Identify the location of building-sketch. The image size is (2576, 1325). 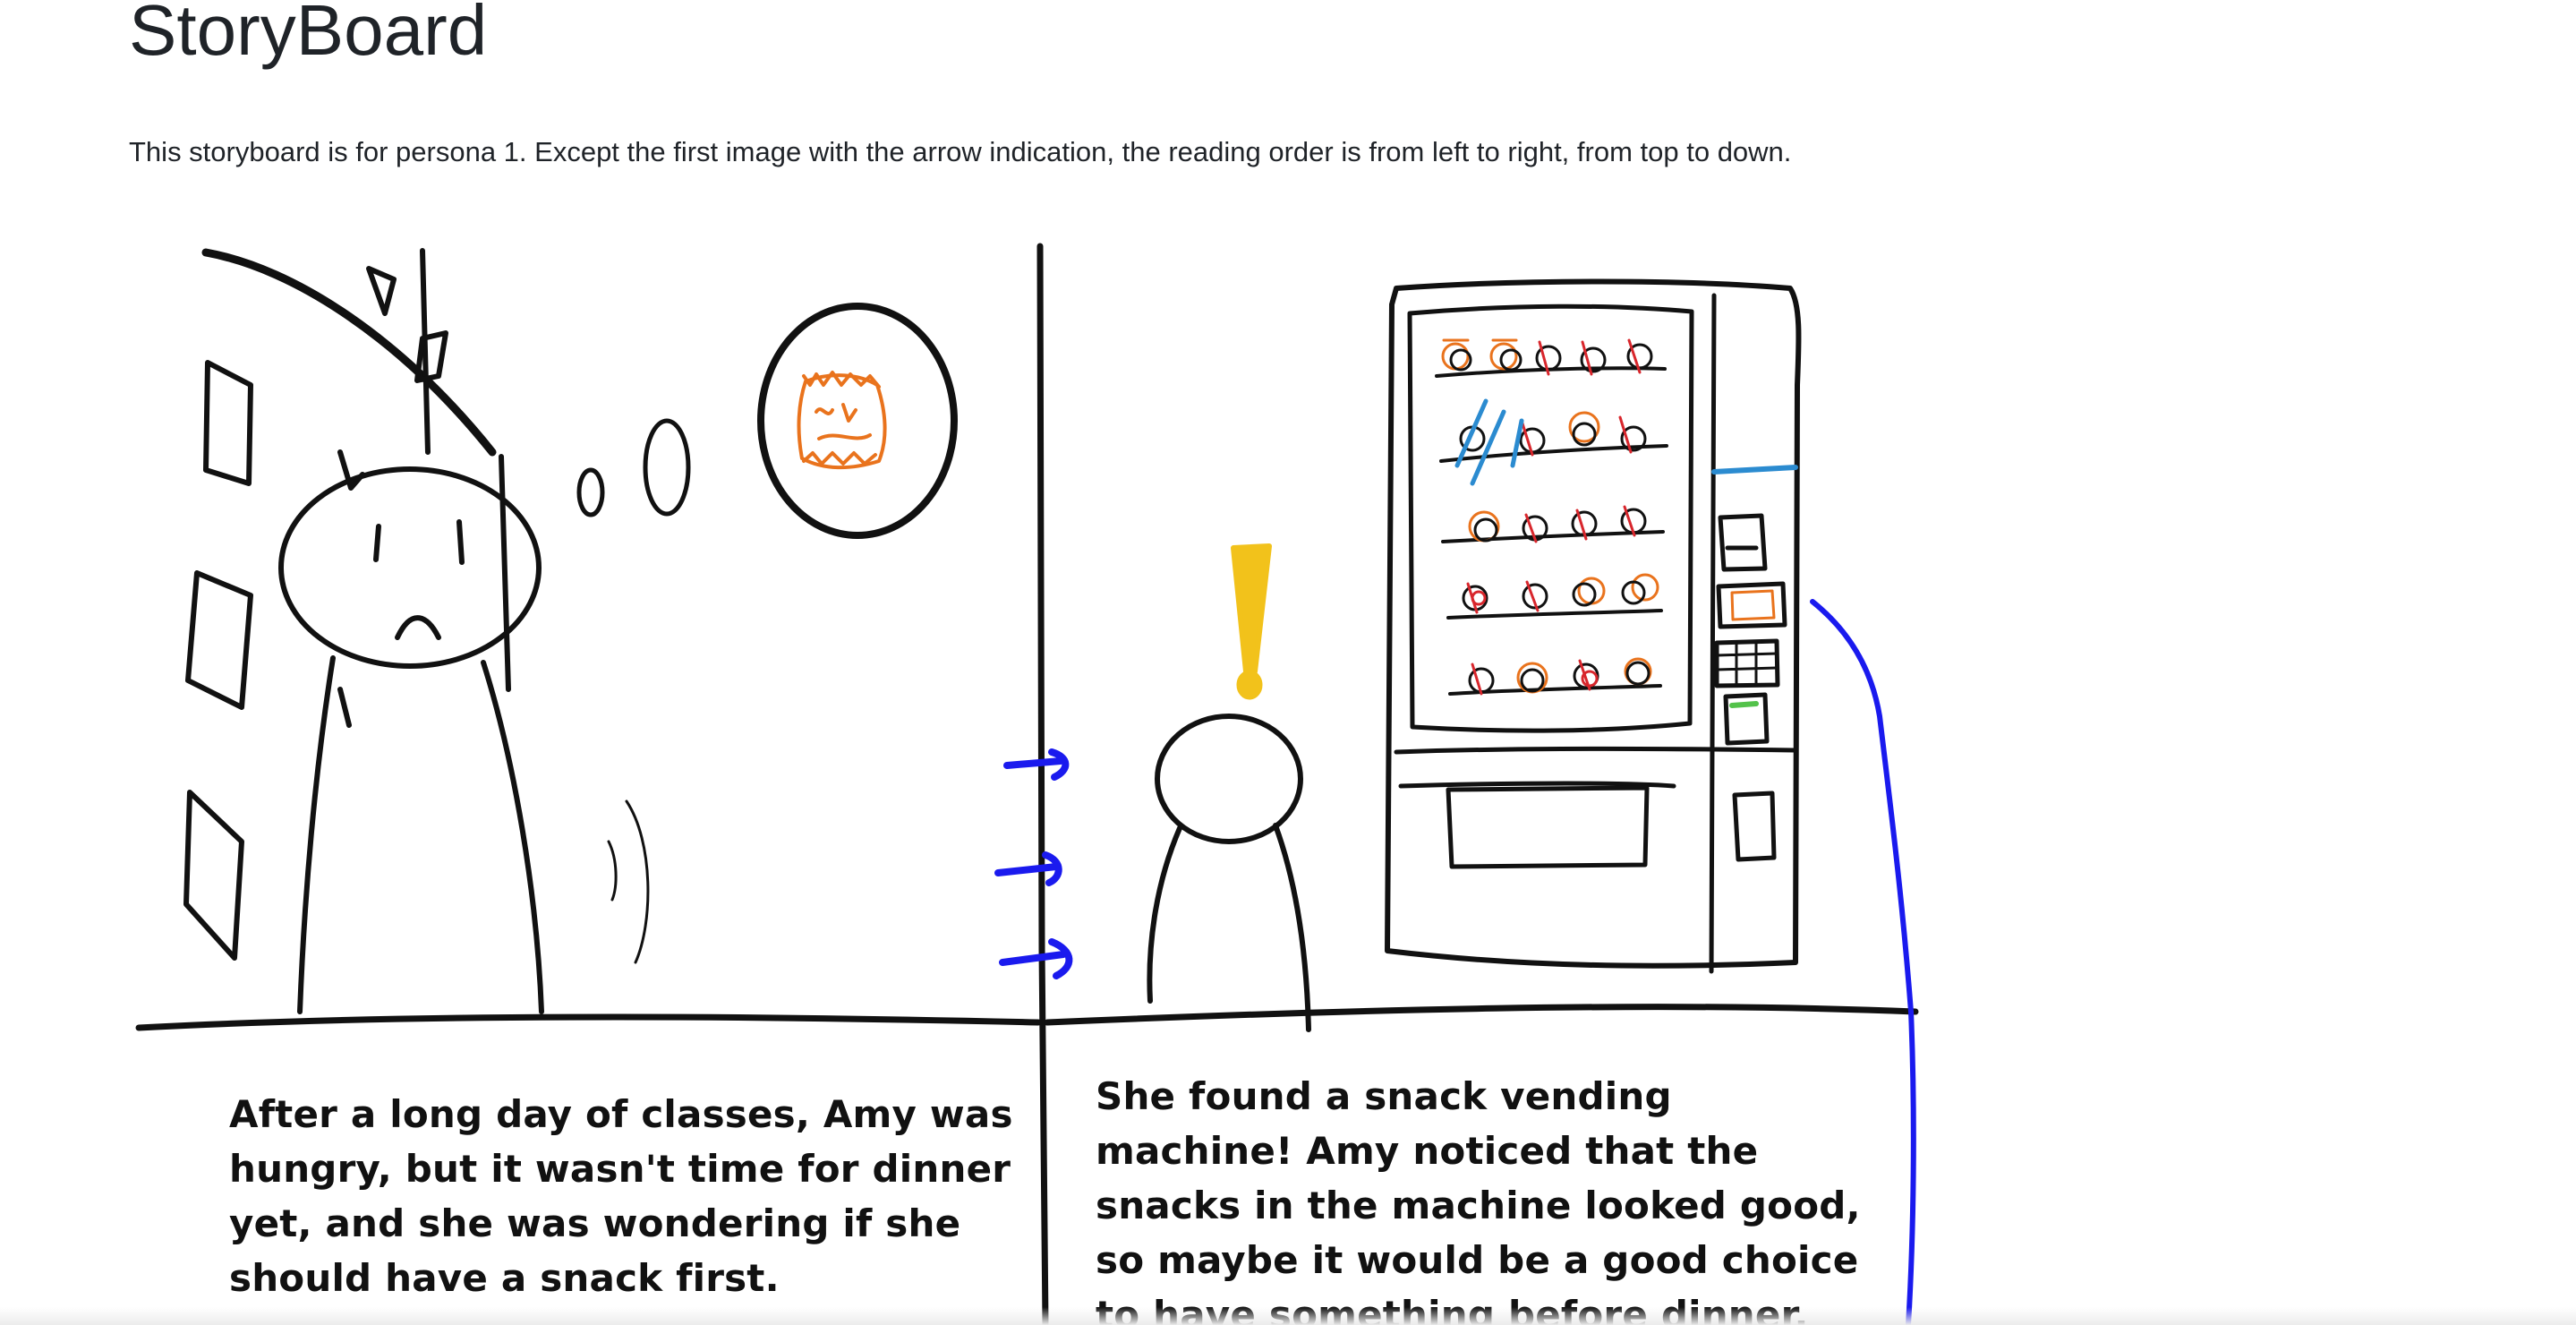
(347, 604).